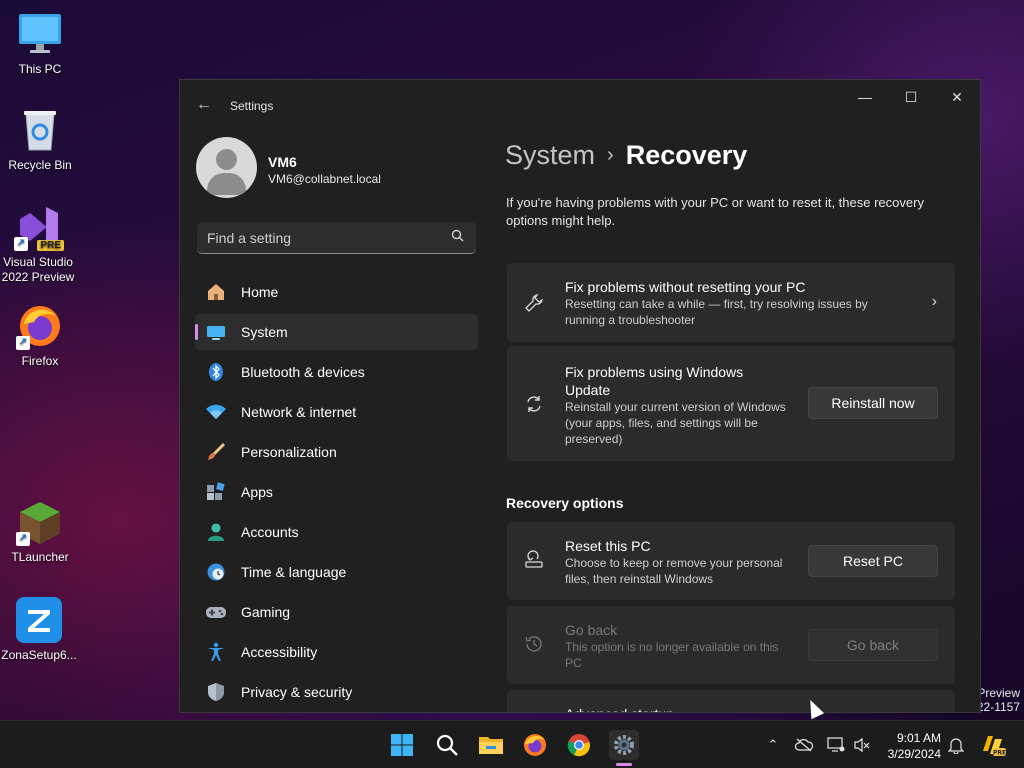  Describe the element at coordinates (914, 754) in the screenshot. I see `clock-date: 3/29/2024` at that location.